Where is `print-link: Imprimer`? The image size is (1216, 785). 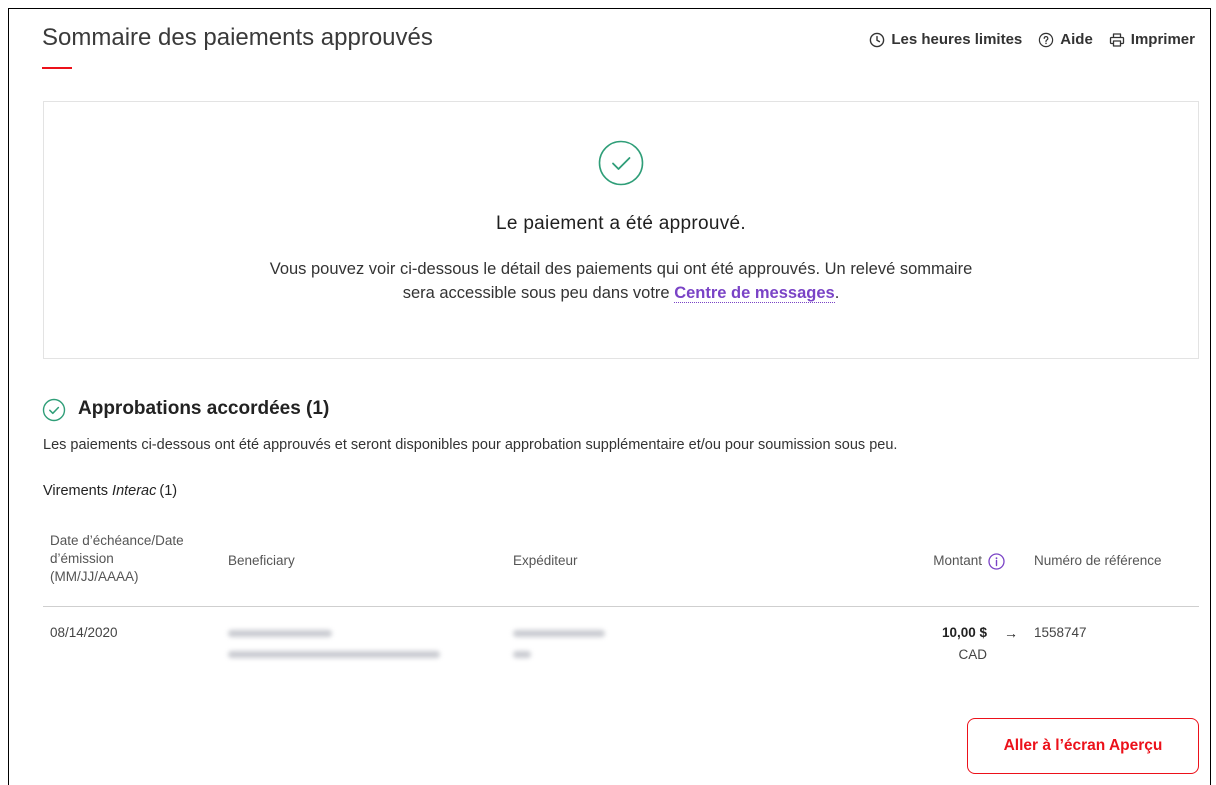
print-link: Imprimer is located at coordinates (1152, 40).